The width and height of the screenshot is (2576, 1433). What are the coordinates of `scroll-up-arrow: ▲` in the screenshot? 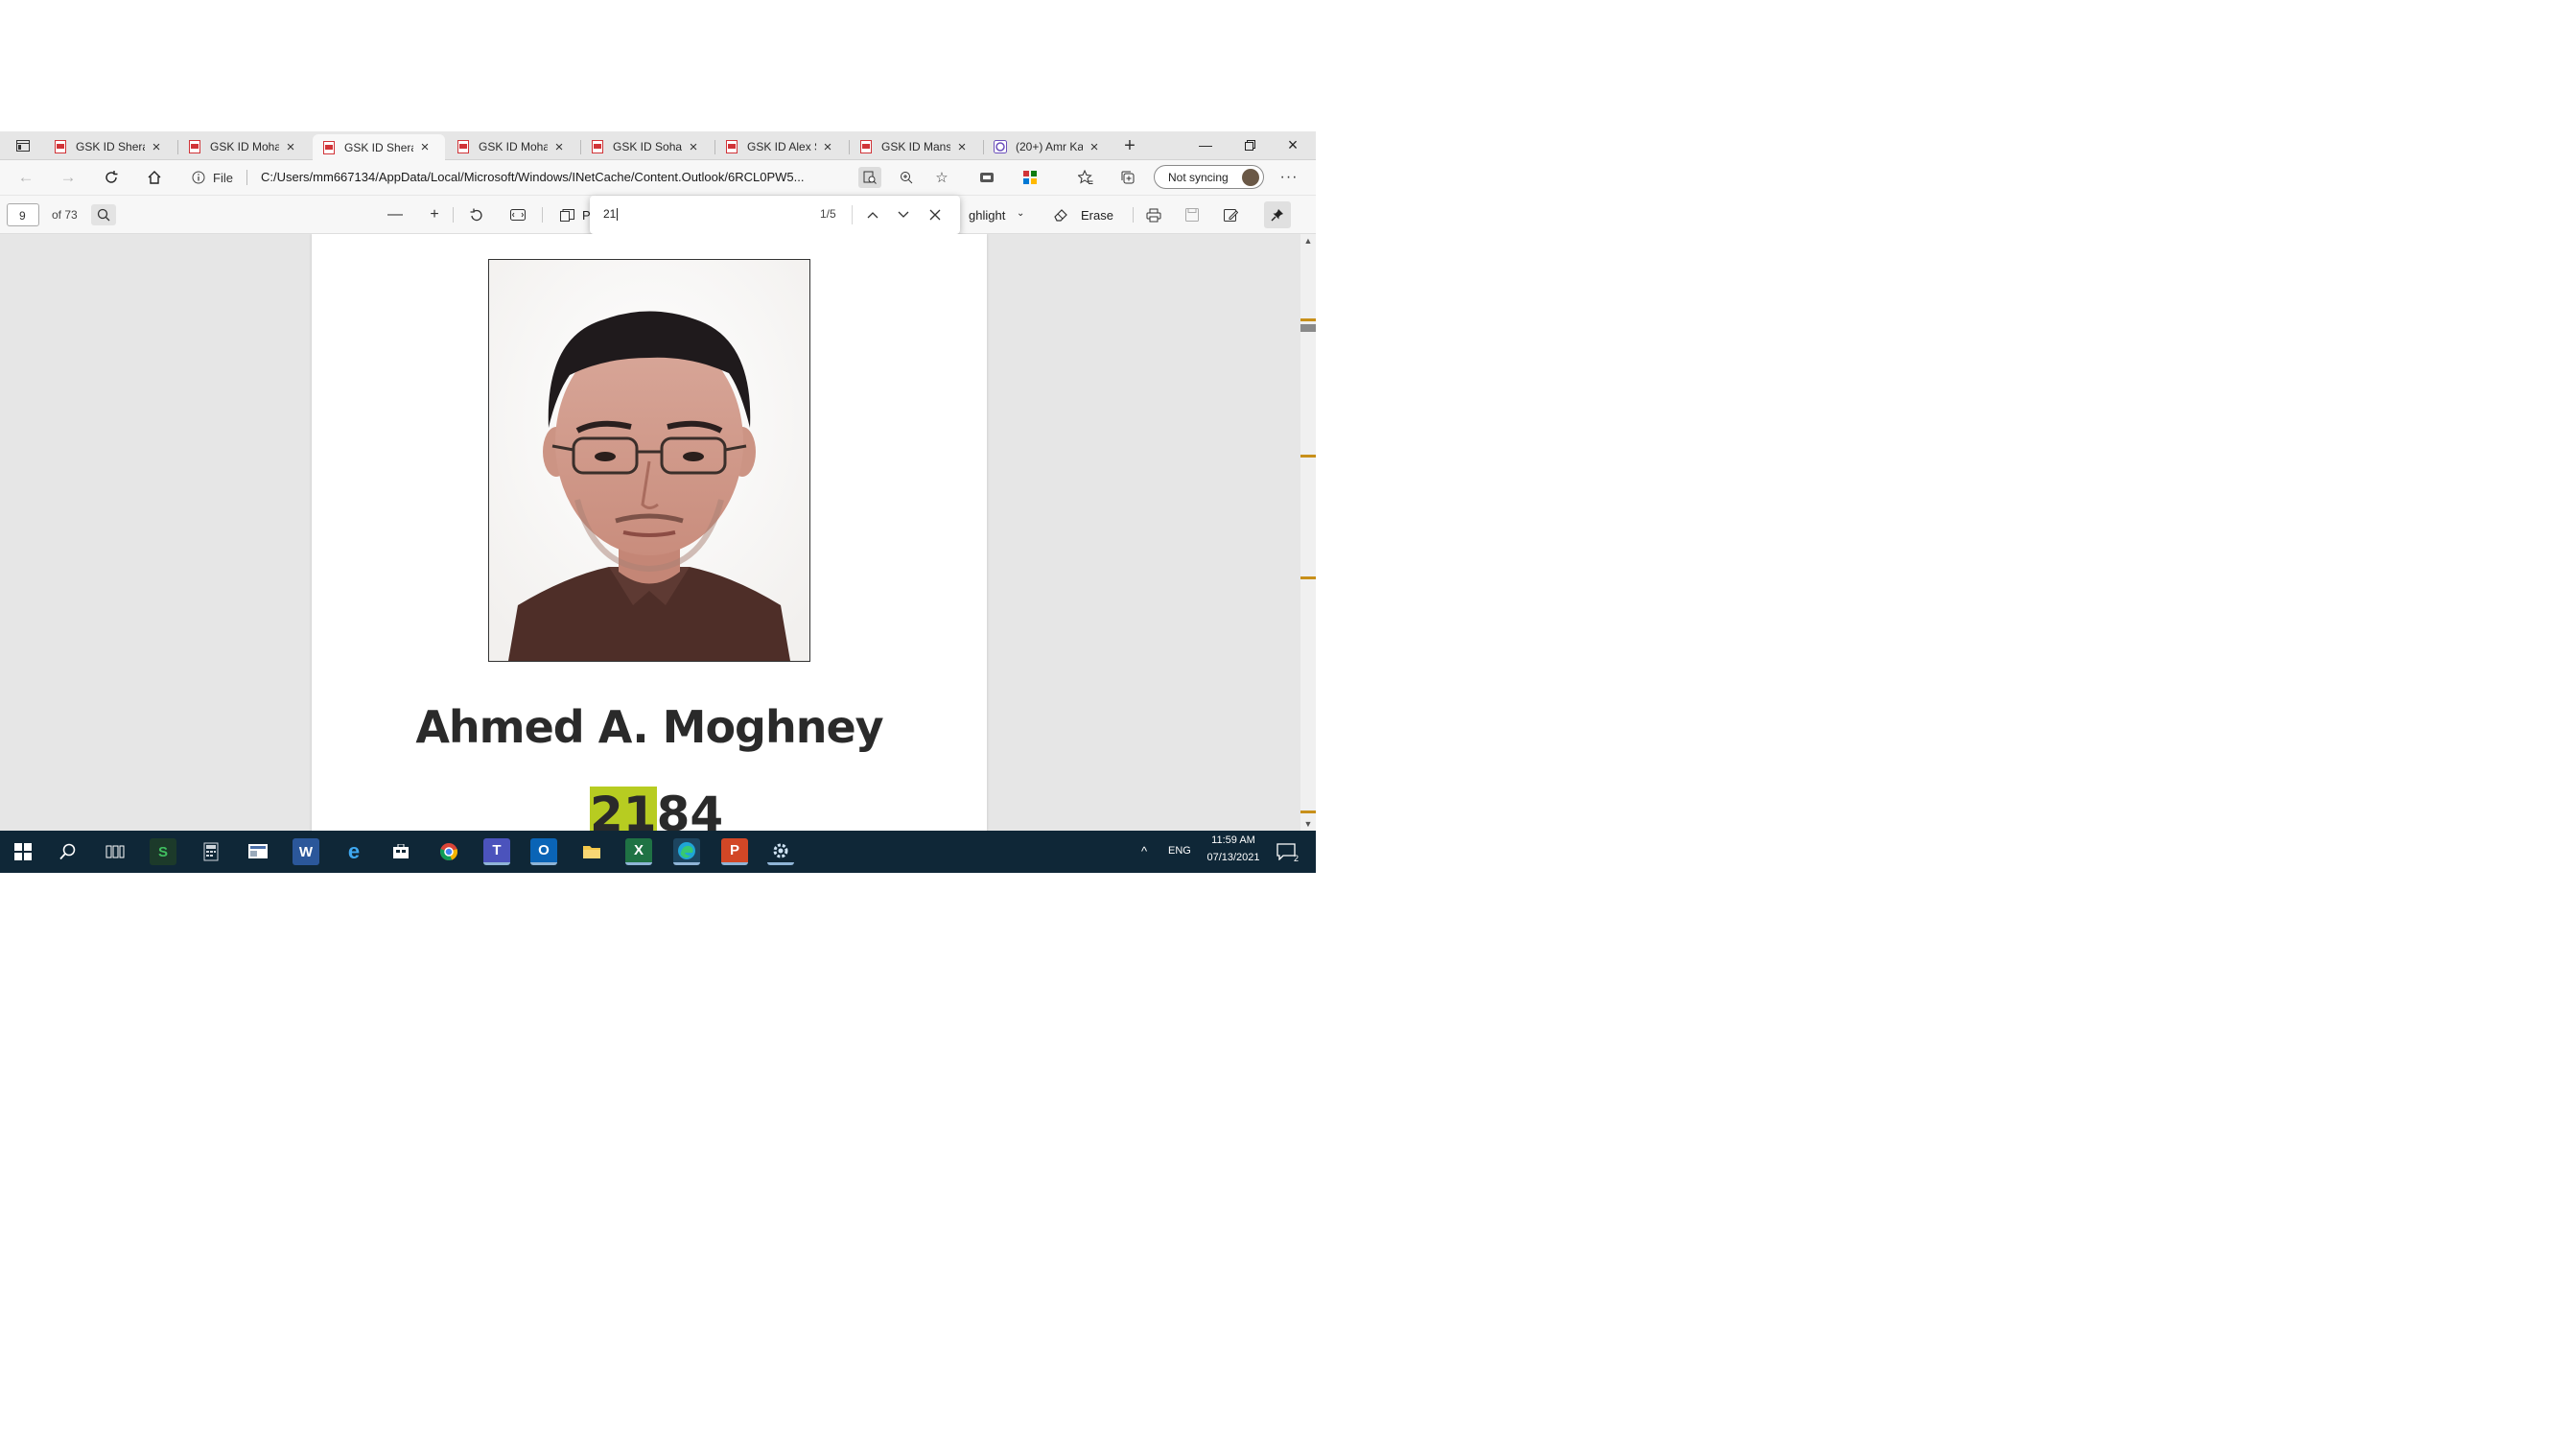 It's located at (1308, 241).